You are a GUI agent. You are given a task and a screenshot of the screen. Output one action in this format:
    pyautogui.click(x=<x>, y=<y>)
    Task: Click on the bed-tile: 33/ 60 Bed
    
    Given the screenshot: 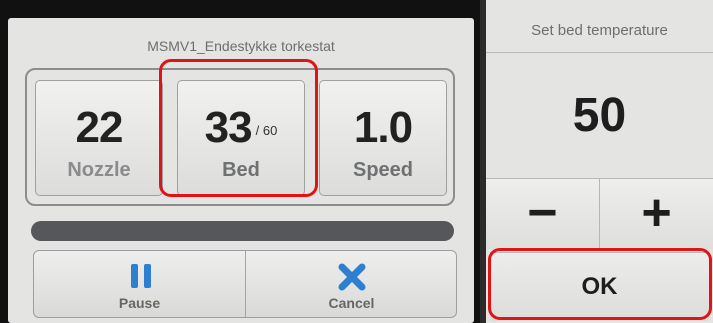 What is the action you would take?
    pyautogui.click(x=241, y=138)
    